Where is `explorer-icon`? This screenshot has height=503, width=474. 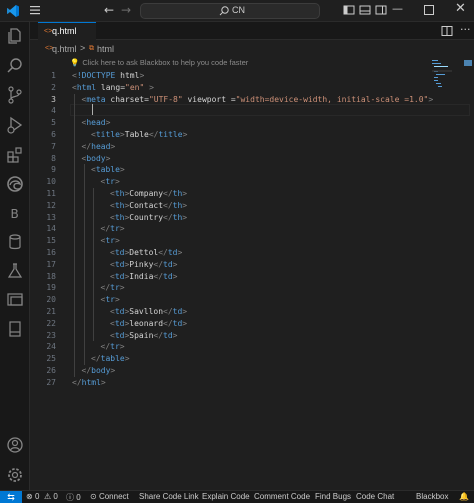
explorer-icon is located at coordinates (15, 36).